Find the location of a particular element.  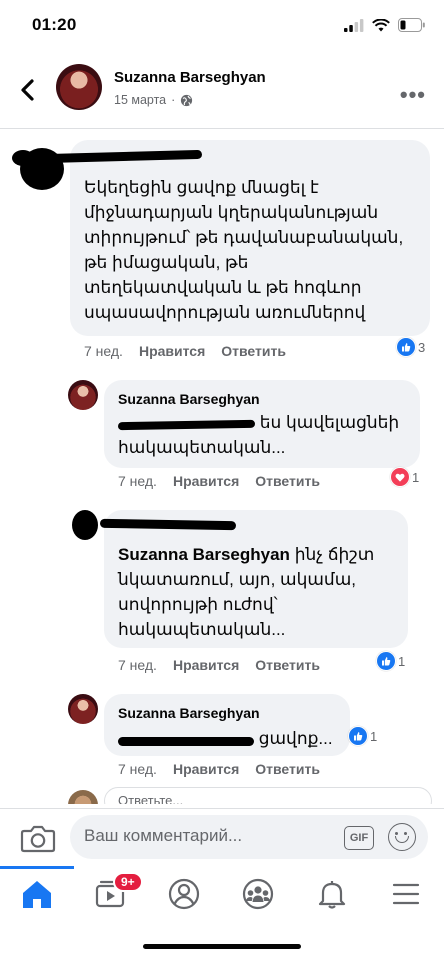

mention-link: Suzanna Barseghyan is located at coordinates (204, 554).